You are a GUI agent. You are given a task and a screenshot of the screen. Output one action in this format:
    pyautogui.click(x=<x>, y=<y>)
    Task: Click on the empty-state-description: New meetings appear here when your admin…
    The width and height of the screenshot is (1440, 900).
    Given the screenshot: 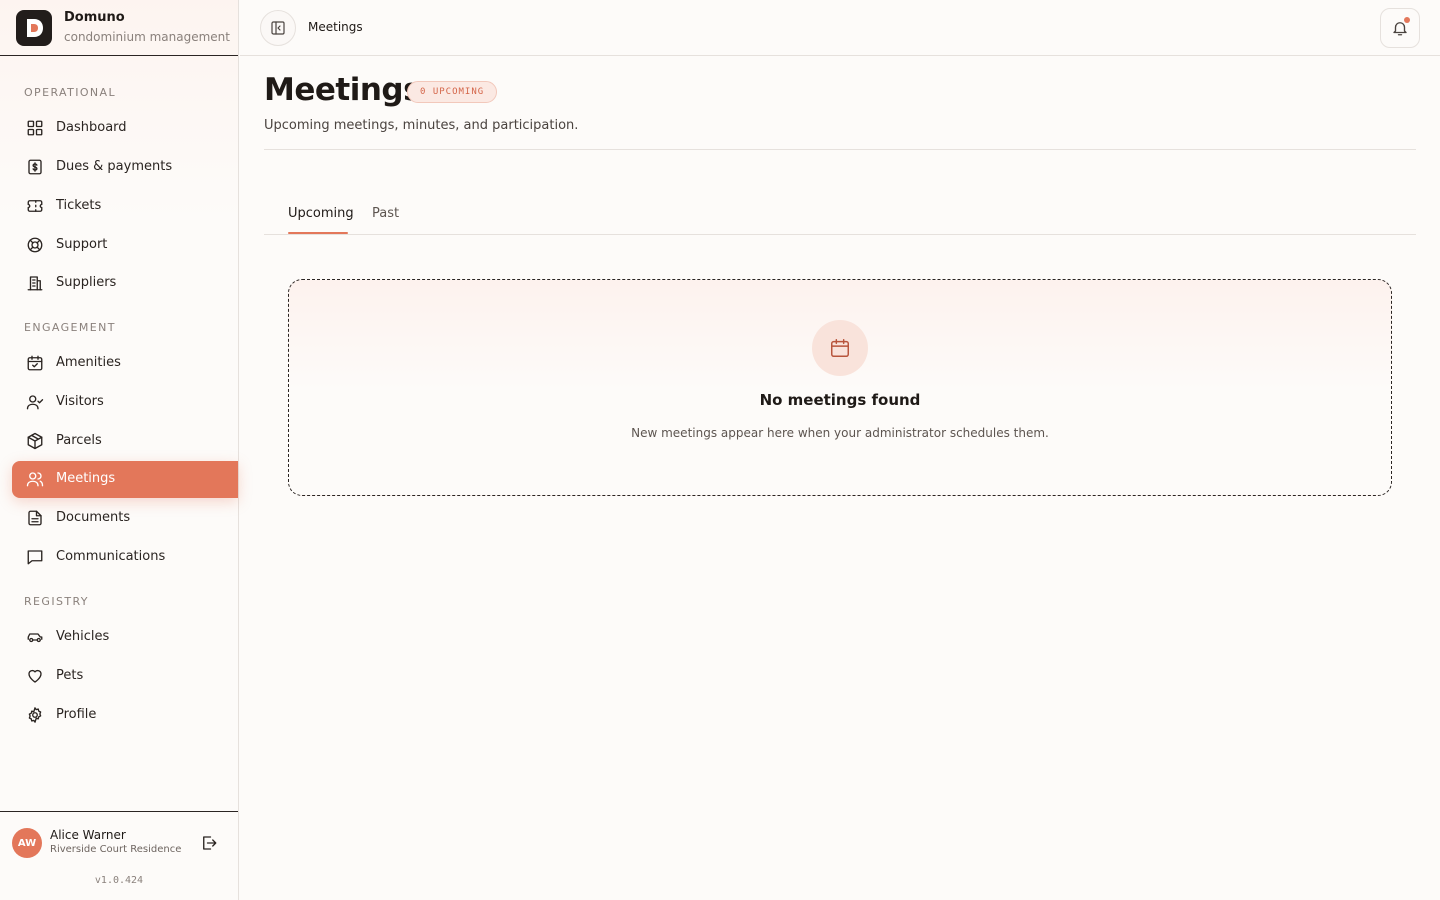 What is the action you would take?
    pyautogui.click(x=840, y=433)
    